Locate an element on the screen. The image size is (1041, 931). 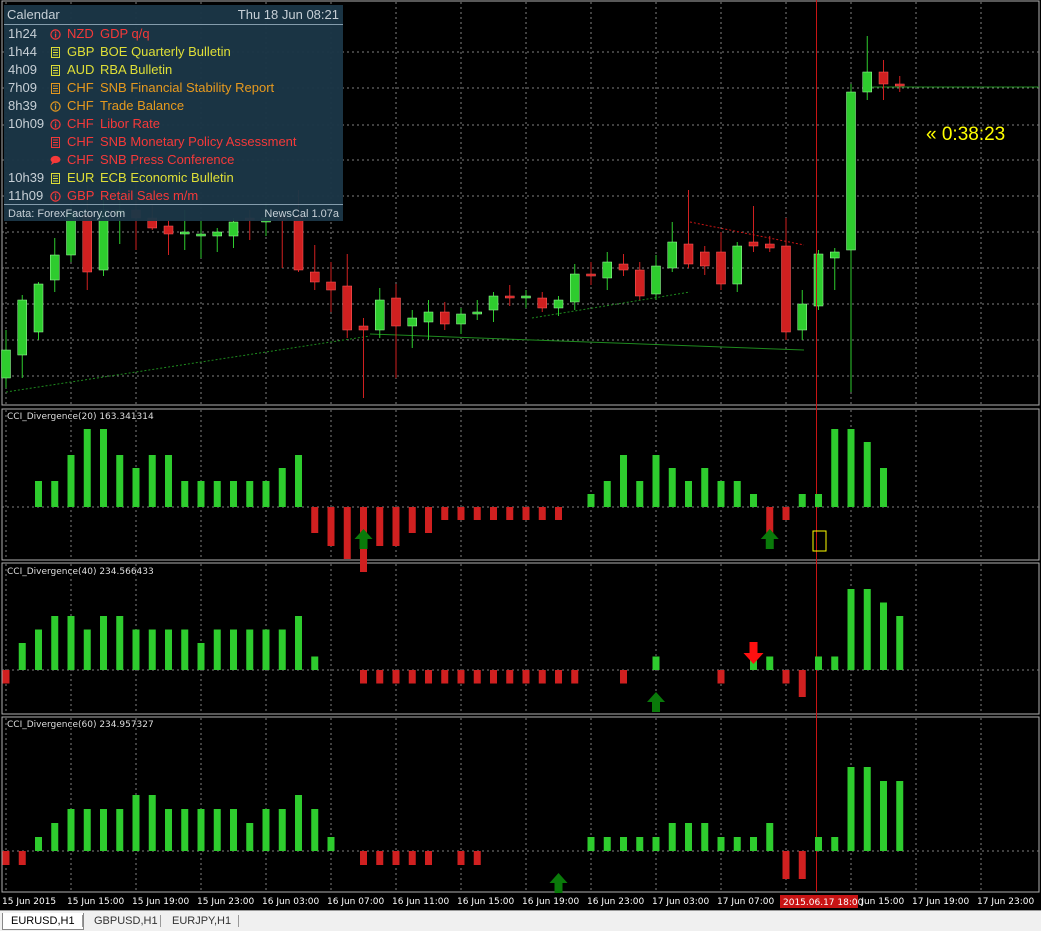
calendar-event: 11h09 GBP Retail Sales m/m is located at coordinates (173, 196).